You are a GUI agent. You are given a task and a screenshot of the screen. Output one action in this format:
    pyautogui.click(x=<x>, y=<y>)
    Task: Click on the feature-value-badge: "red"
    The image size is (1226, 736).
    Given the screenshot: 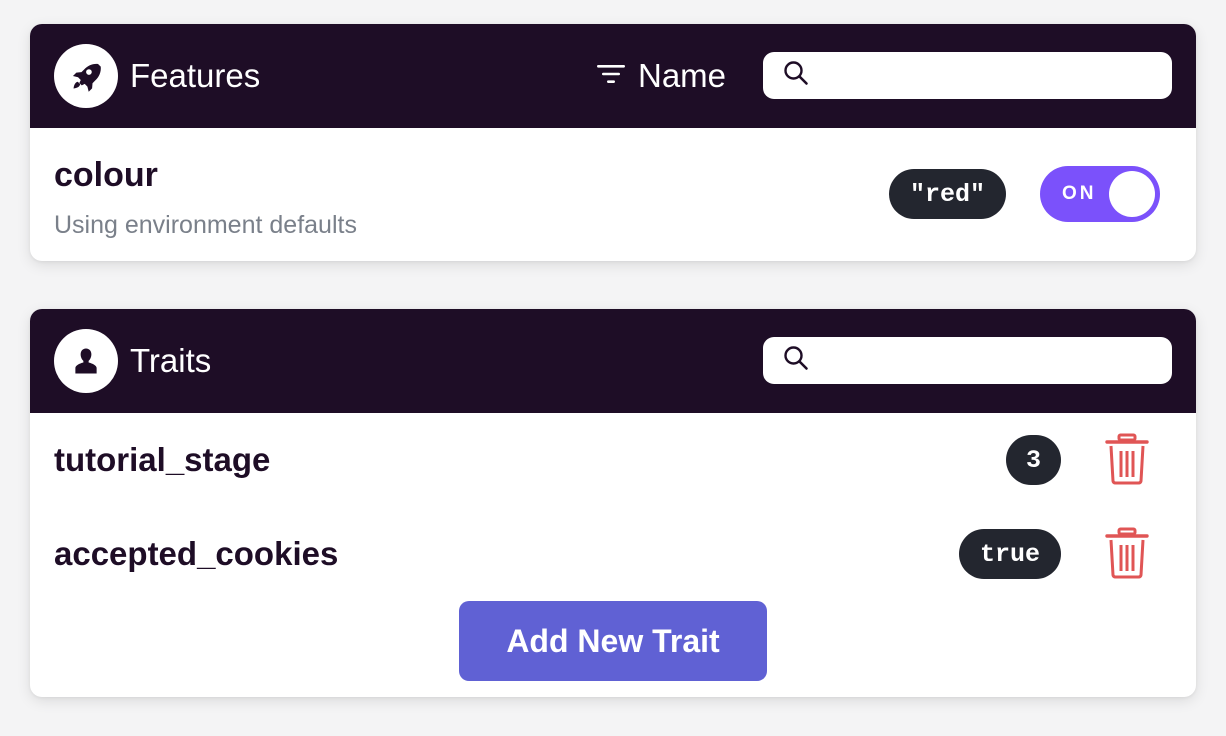 What is the action you would take?
    pyautogui.click(x=947, y=194)
    